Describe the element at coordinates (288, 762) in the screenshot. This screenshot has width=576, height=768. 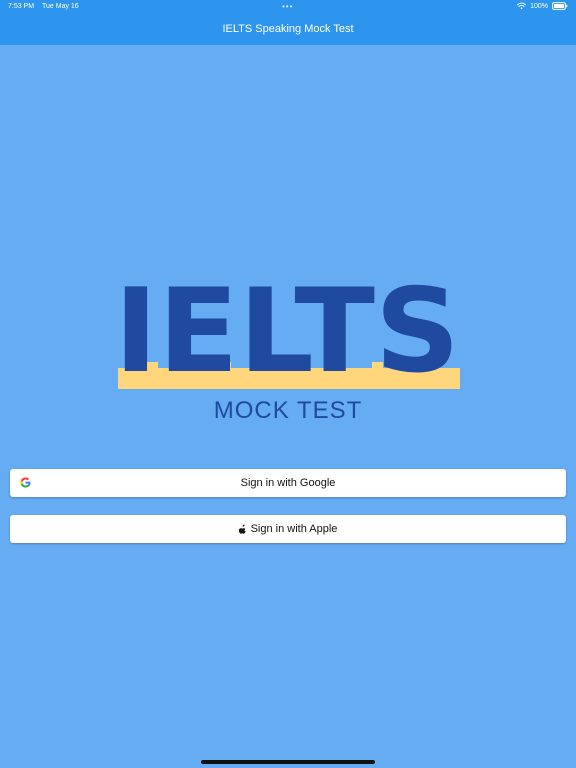
I see `home-indicator` at that location.